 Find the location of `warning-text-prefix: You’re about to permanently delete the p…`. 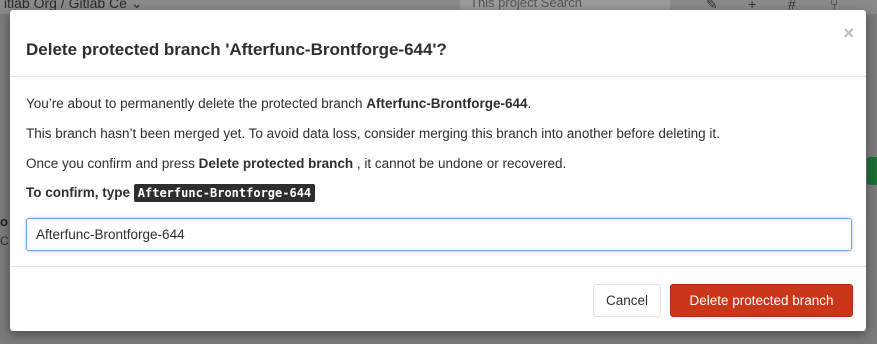

warning-text-prefix: You’re about to permanently delete the p… is located at coordinates (196, 103).